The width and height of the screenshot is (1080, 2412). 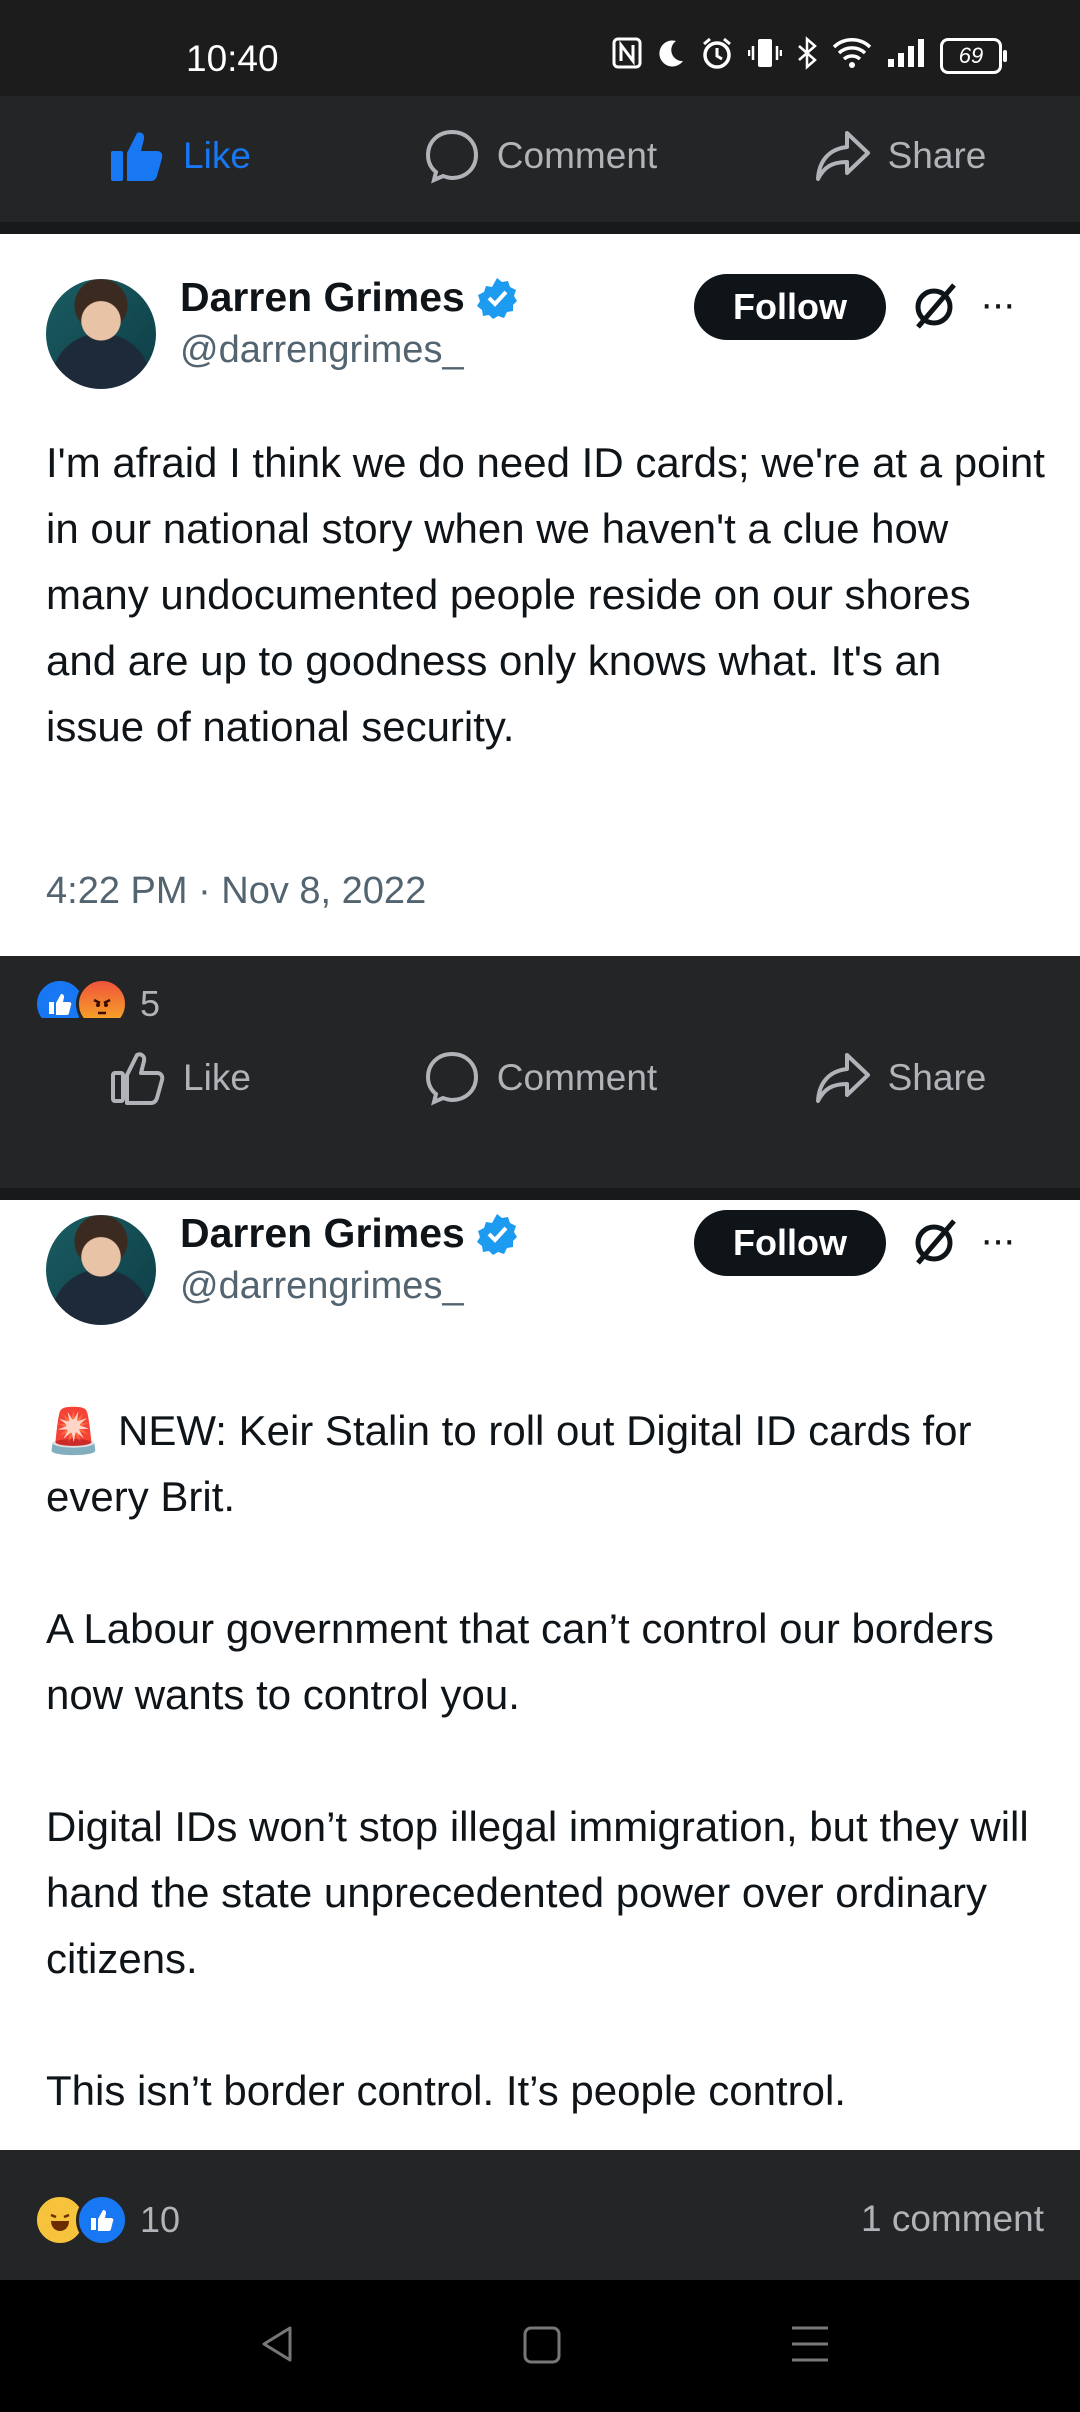 What do you see at coordinates (810, 2344) in the screenshot?
I see `recents-nav-icon` at bounding box center [810, 2344].